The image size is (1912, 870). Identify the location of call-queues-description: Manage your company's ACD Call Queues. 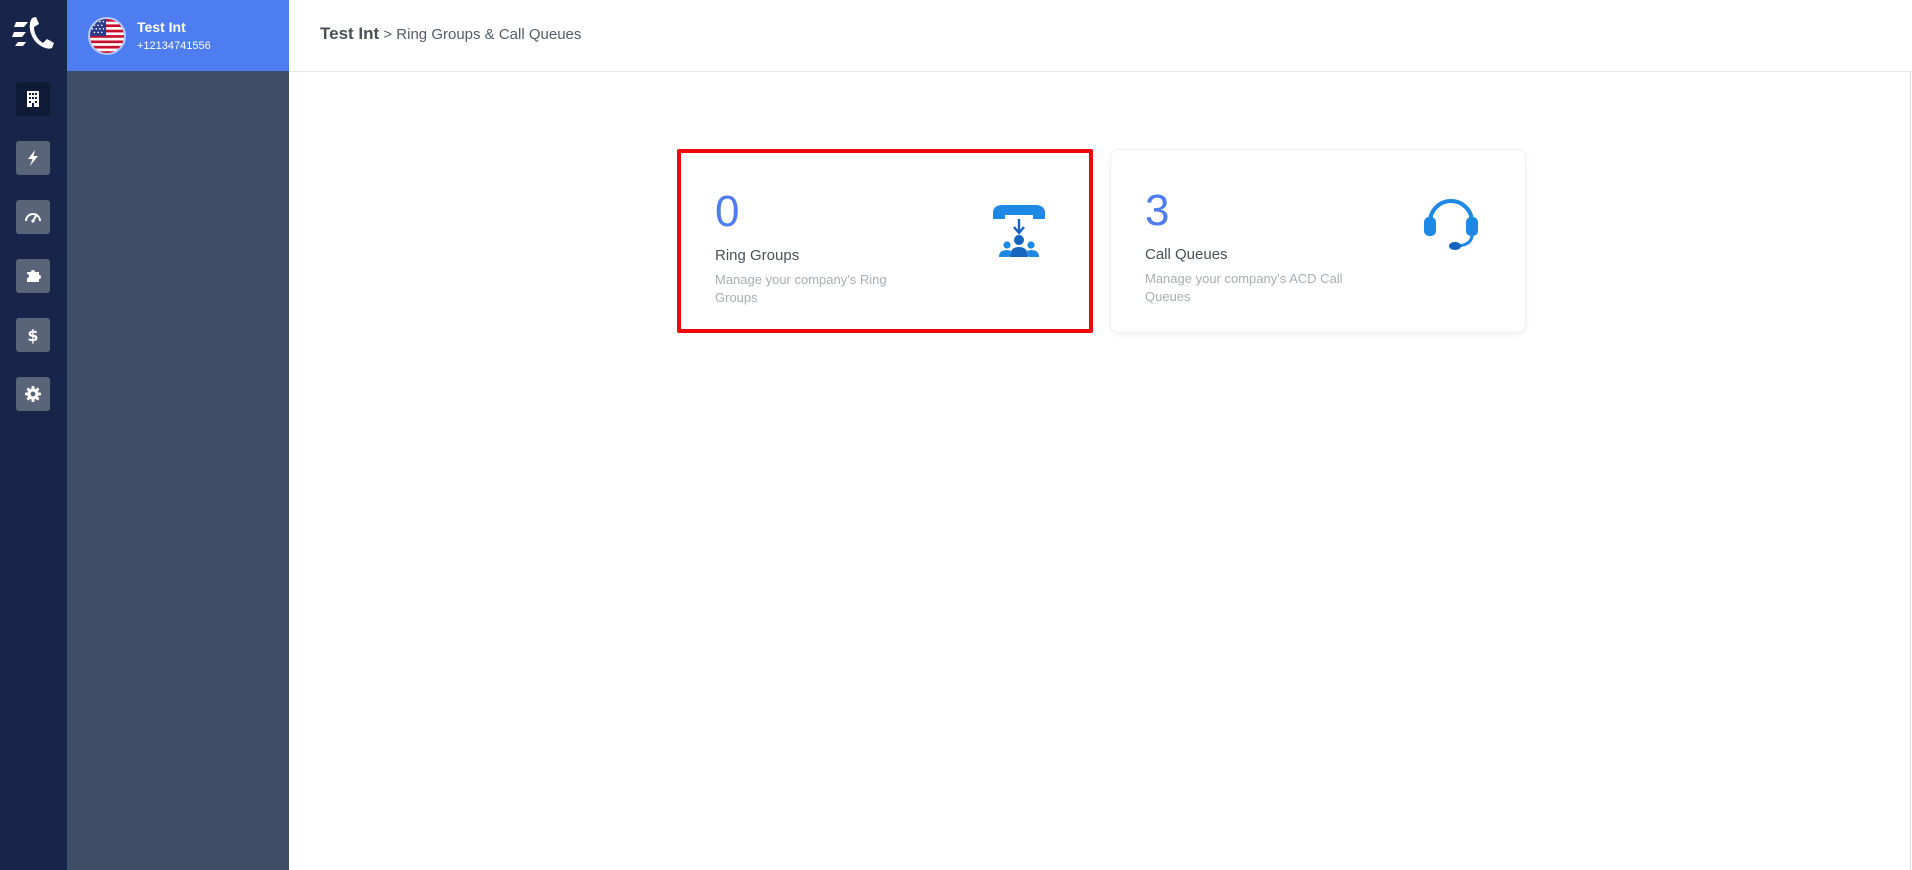
(1244, 287).